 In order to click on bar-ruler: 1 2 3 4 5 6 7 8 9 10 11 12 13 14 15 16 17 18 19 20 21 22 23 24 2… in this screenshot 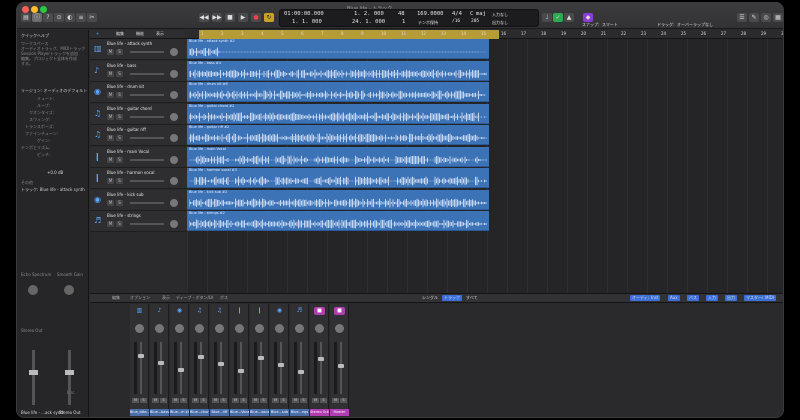, I will do `click(484, 30)`.